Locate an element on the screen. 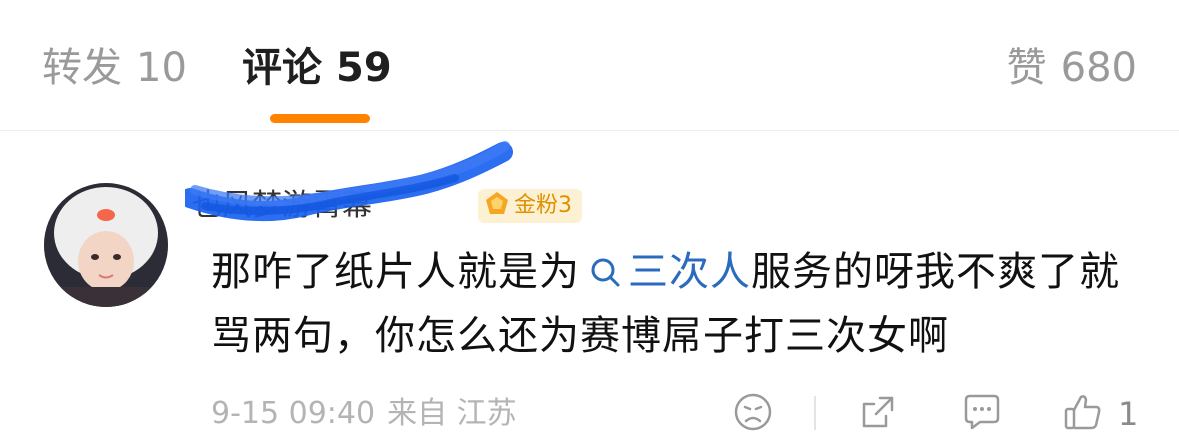  tab-repost: 转发 10 is located at coordinates (114, 68).